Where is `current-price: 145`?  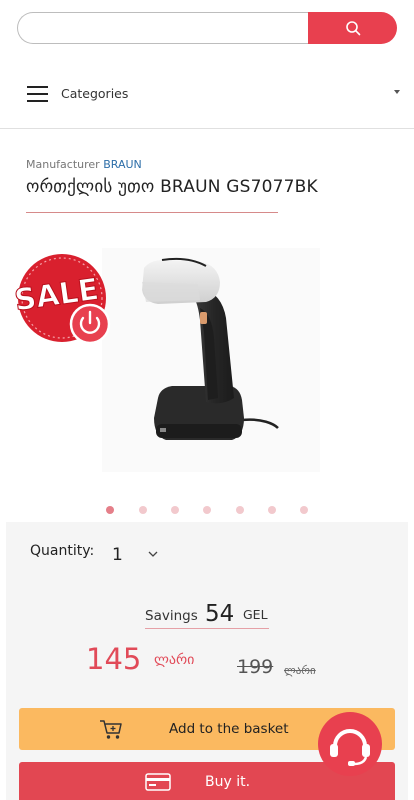
current-price: 145 is located at coordinates (114, 659).